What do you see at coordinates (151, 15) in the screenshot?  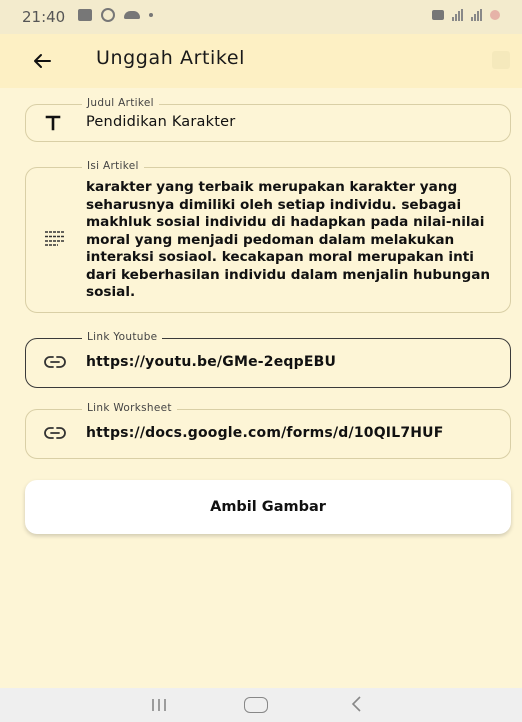 I see `dot-icon` at bounding box center [151, 15].